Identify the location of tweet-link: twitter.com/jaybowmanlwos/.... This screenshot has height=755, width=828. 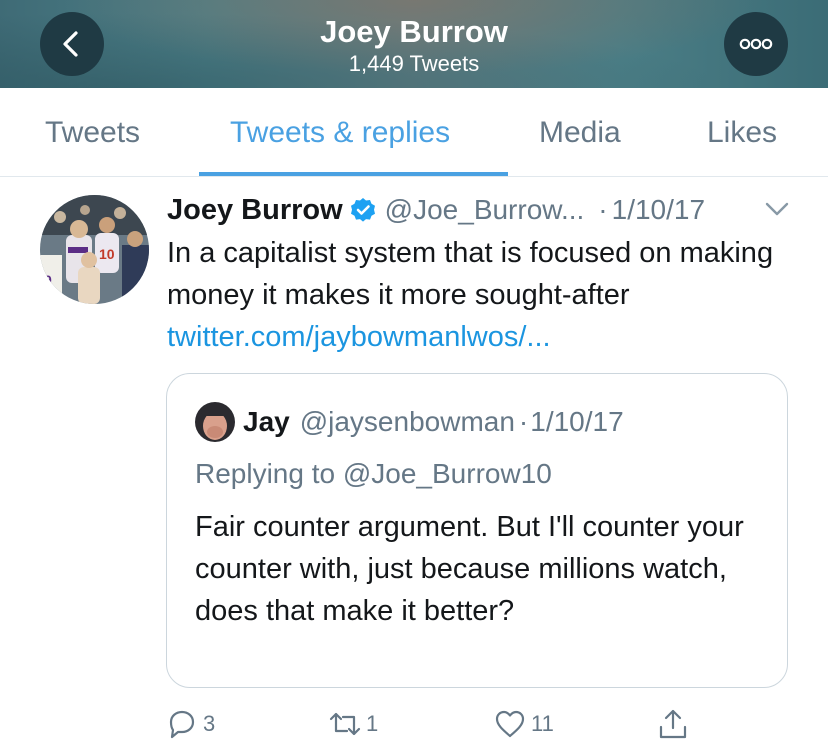
(359, 337).